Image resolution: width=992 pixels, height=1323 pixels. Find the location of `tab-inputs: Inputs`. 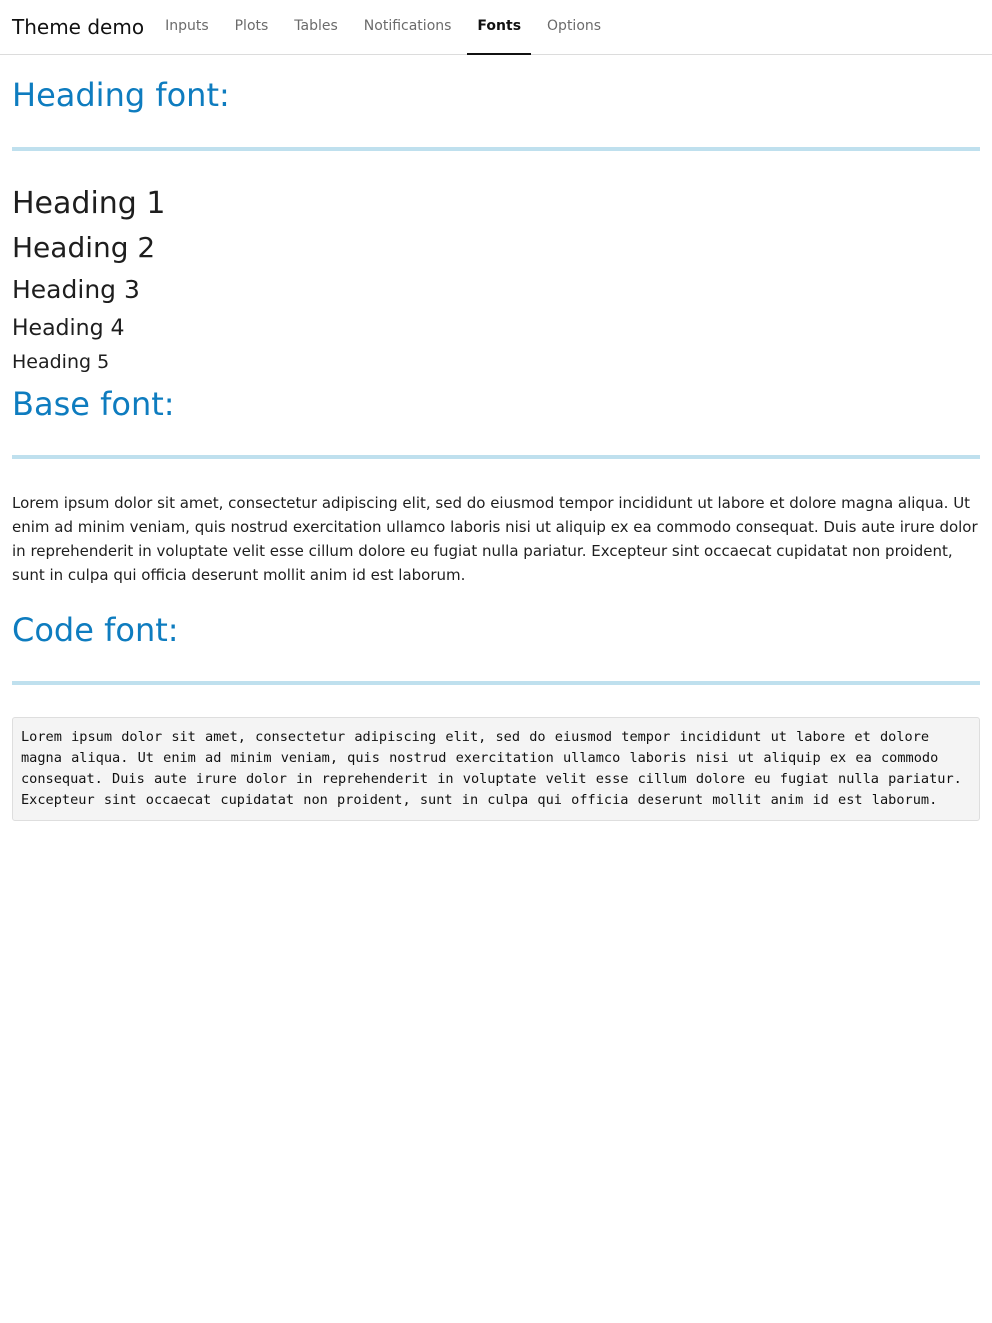

tab-inputs: Inputs is located at coordinates (187, 27).